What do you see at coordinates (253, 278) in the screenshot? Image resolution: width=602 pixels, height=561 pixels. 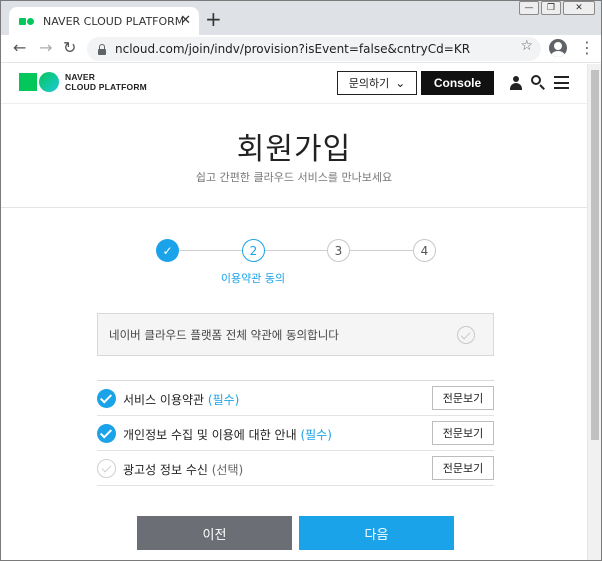 I see `current-step-label: 이용약관 동의` at bounding box center [253, 278].